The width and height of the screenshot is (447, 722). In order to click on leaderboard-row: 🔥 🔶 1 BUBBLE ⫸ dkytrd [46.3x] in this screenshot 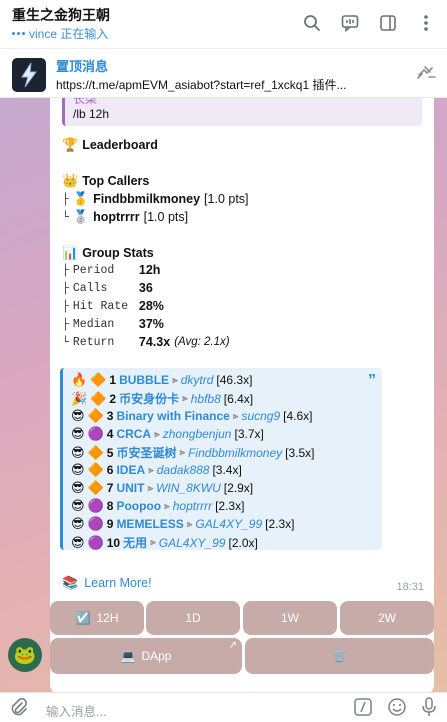, I will do `click(161, 380)`.